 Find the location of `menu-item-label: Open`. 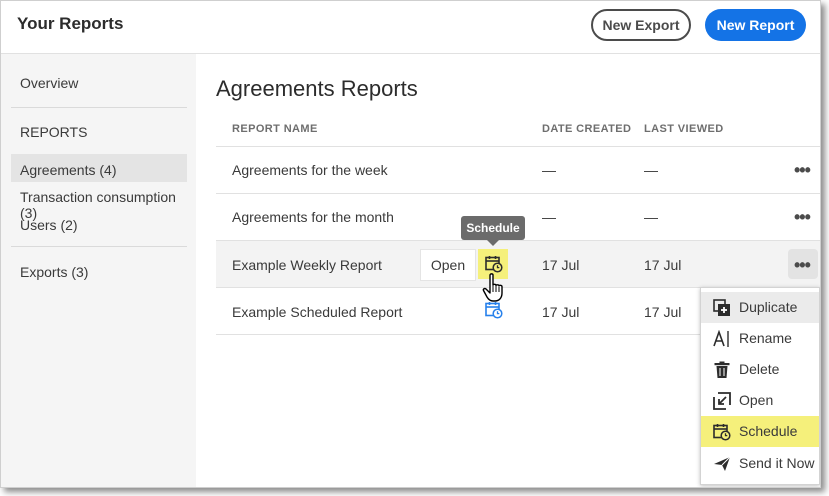

menu-item-label: Open is located at coordinates (756, 400).